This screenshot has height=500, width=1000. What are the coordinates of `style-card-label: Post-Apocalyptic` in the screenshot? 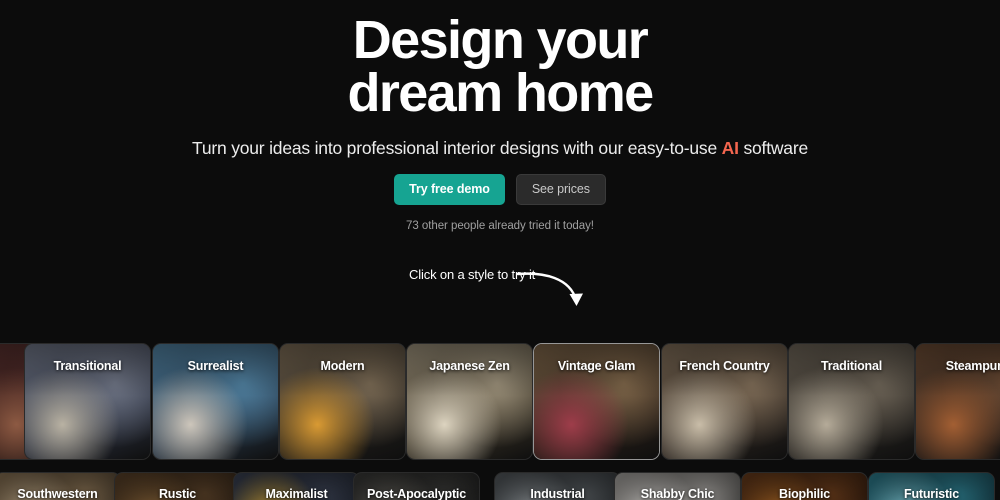 It's located at (416, 493).